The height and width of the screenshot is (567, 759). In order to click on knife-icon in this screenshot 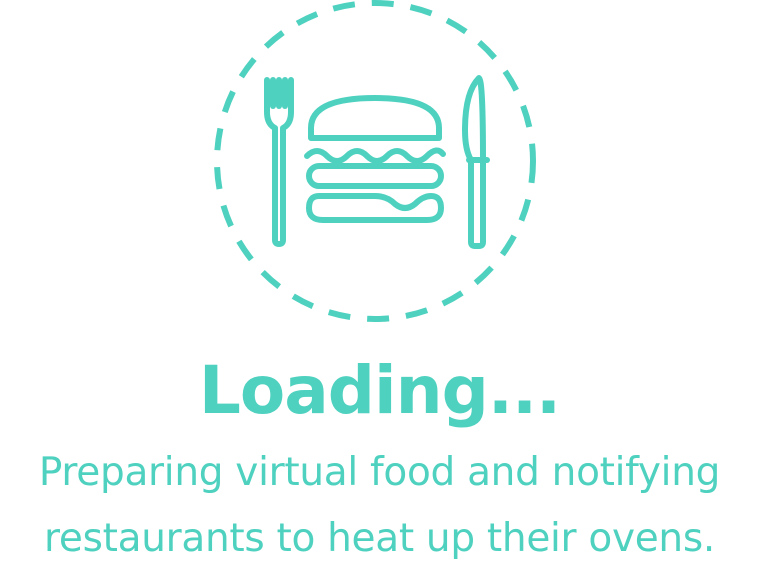, I will do `click(476, 162)`.